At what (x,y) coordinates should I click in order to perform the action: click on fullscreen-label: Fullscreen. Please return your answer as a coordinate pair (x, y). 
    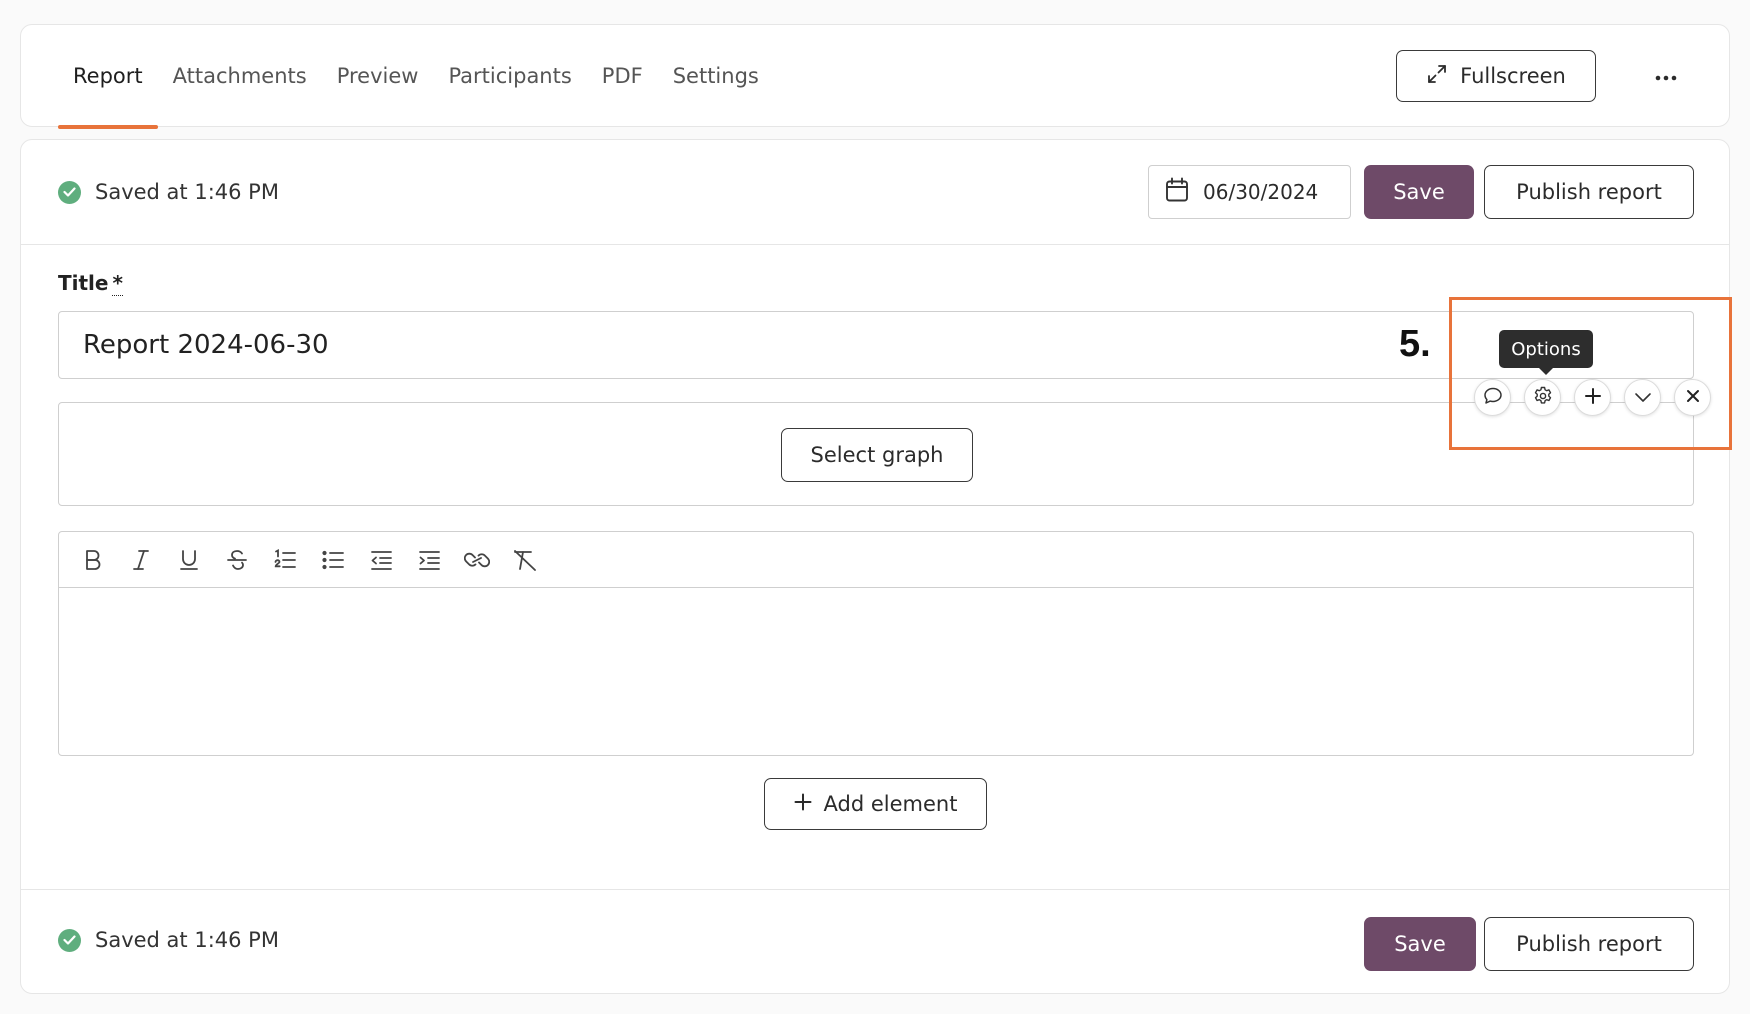
    Looking at the image, I should click on (1513, 76).